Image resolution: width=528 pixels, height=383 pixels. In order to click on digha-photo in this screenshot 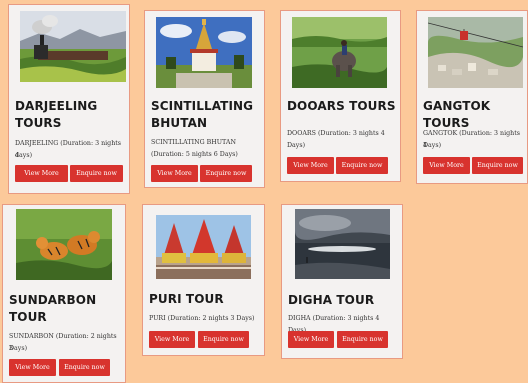, I will do `click(342, 244)`.